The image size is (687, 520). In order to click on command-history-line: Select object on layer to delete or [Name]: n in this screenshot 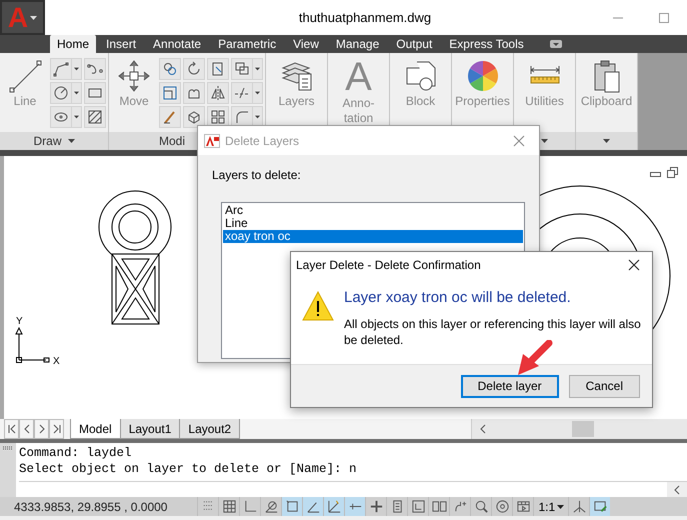, I will do `click(188, 469)`.